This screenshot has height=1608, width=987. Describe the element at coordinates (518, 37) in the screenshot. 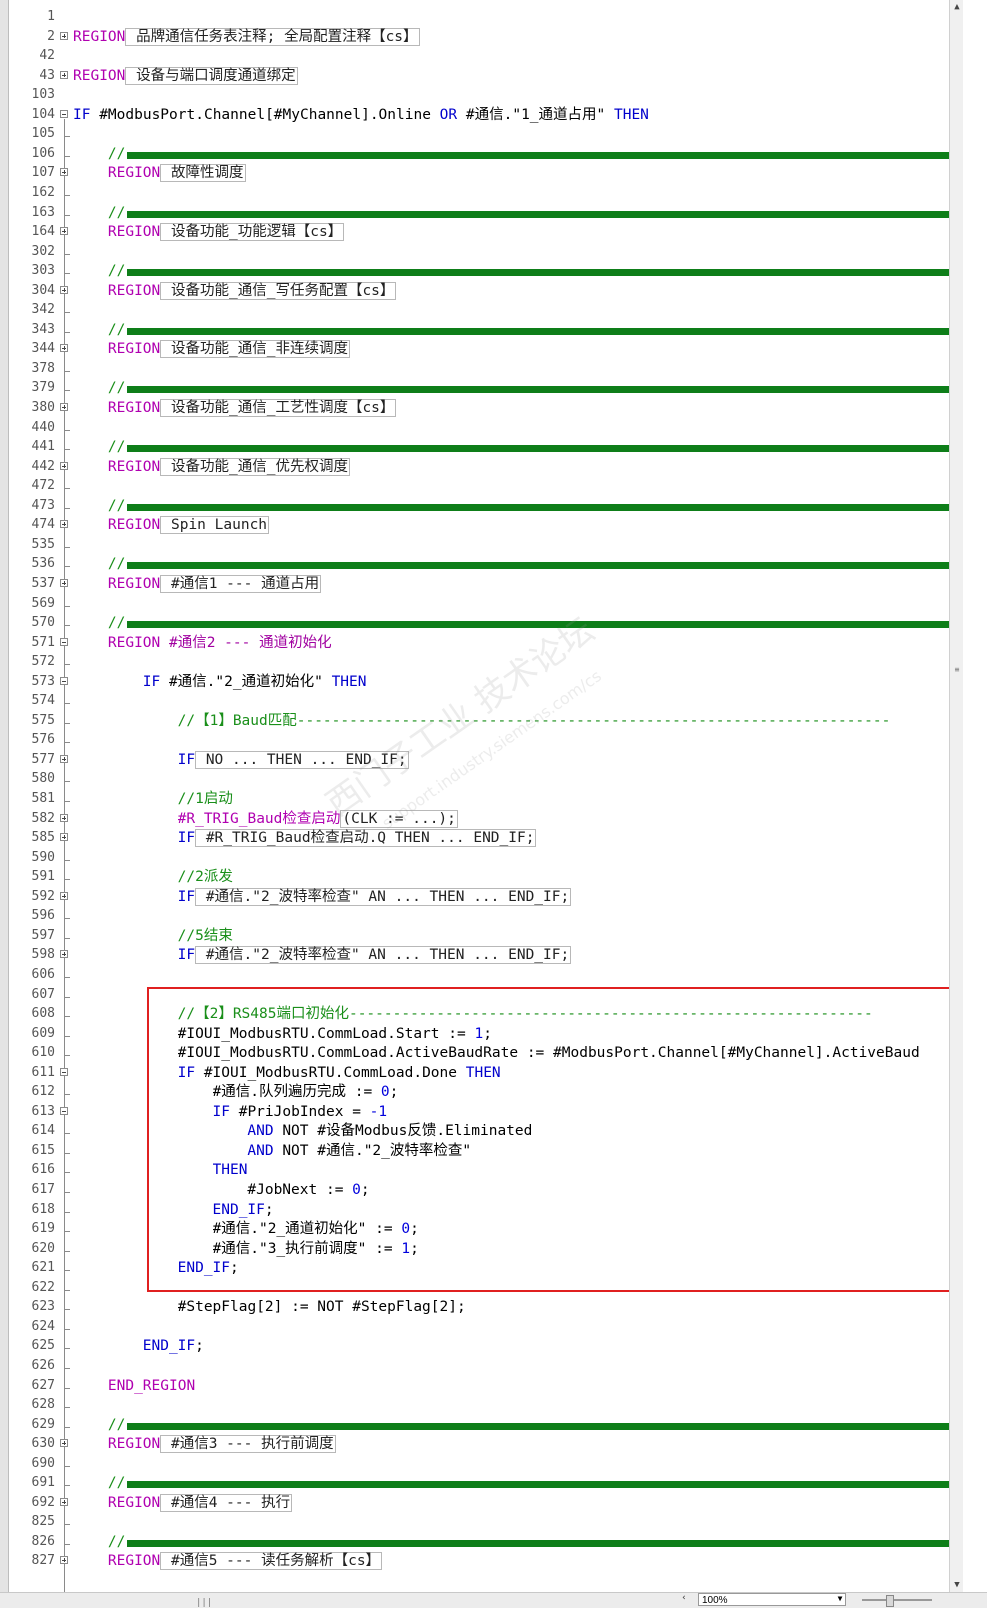

I see `code-line: REGION 品牌通信任务表注释; 全局配置注释【cs】` at that location.